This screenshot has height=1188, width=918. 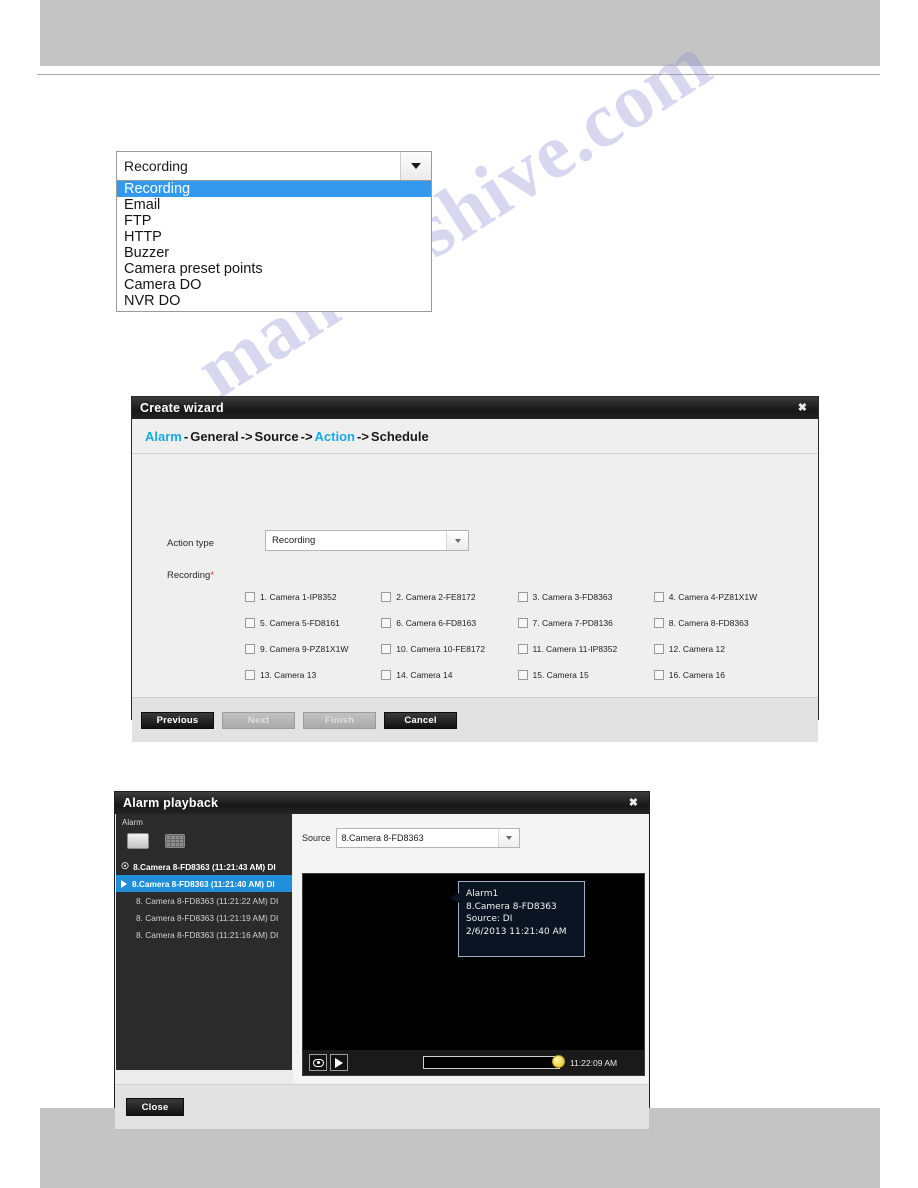 I want to click on camera-label: 14. Camera 14, so click(x=424, y=675).